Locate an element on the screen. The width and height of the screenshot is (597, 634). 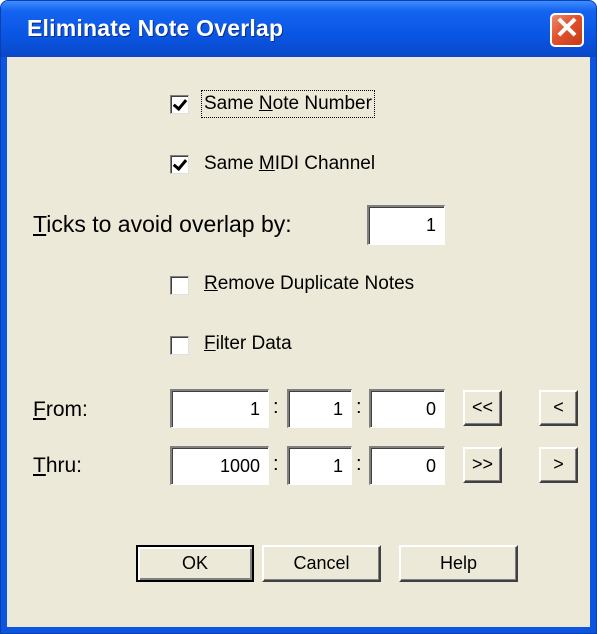
from-beat-input: 1 is located at coordinates (319, 408).